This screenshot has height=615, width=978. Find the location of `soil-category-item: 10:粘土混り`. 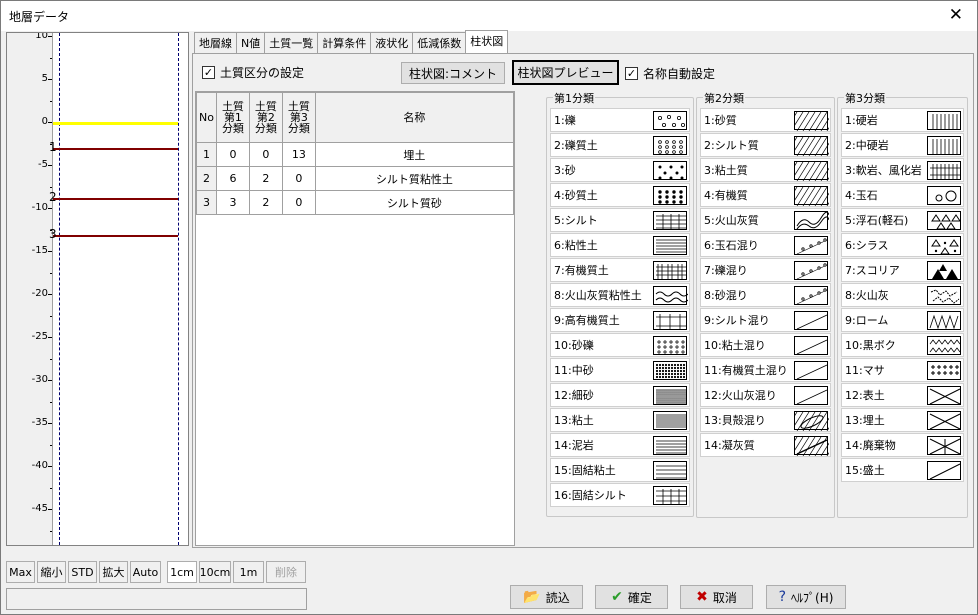

soil-category-item: 10:粘土混り is located at coordinates (765, 345).